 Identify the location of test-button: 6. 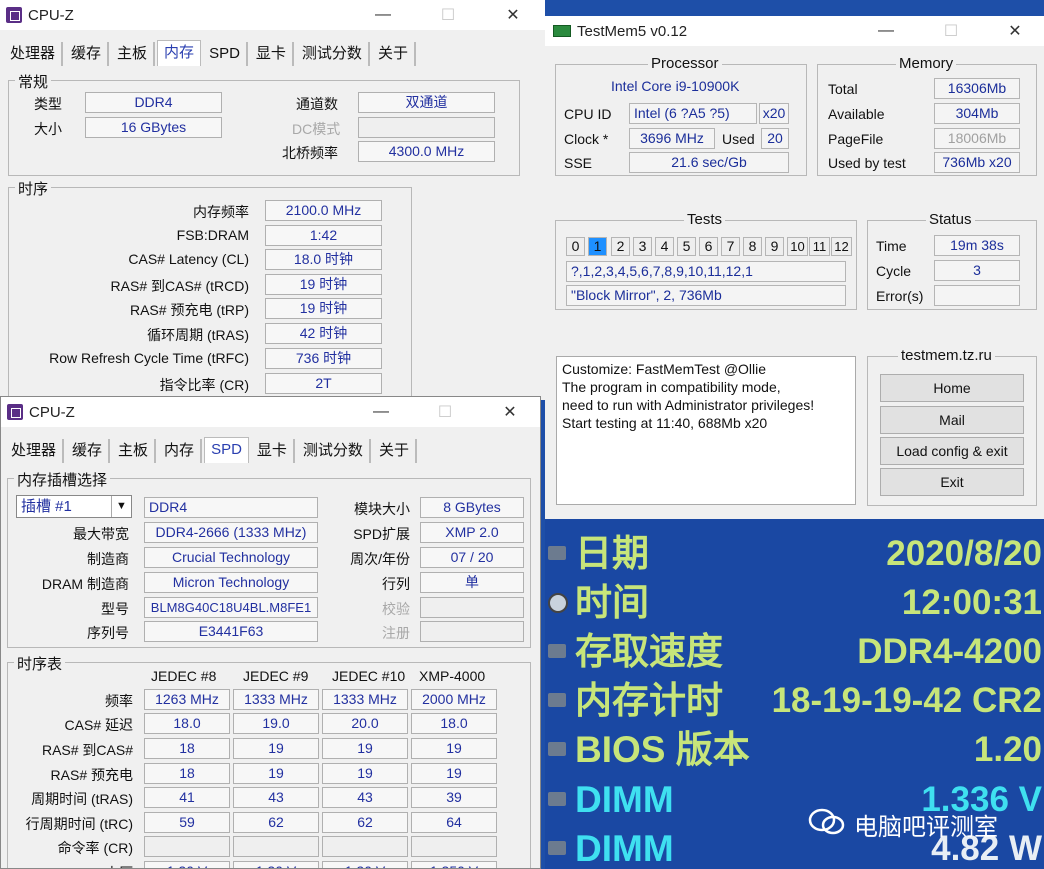
(708, 246).